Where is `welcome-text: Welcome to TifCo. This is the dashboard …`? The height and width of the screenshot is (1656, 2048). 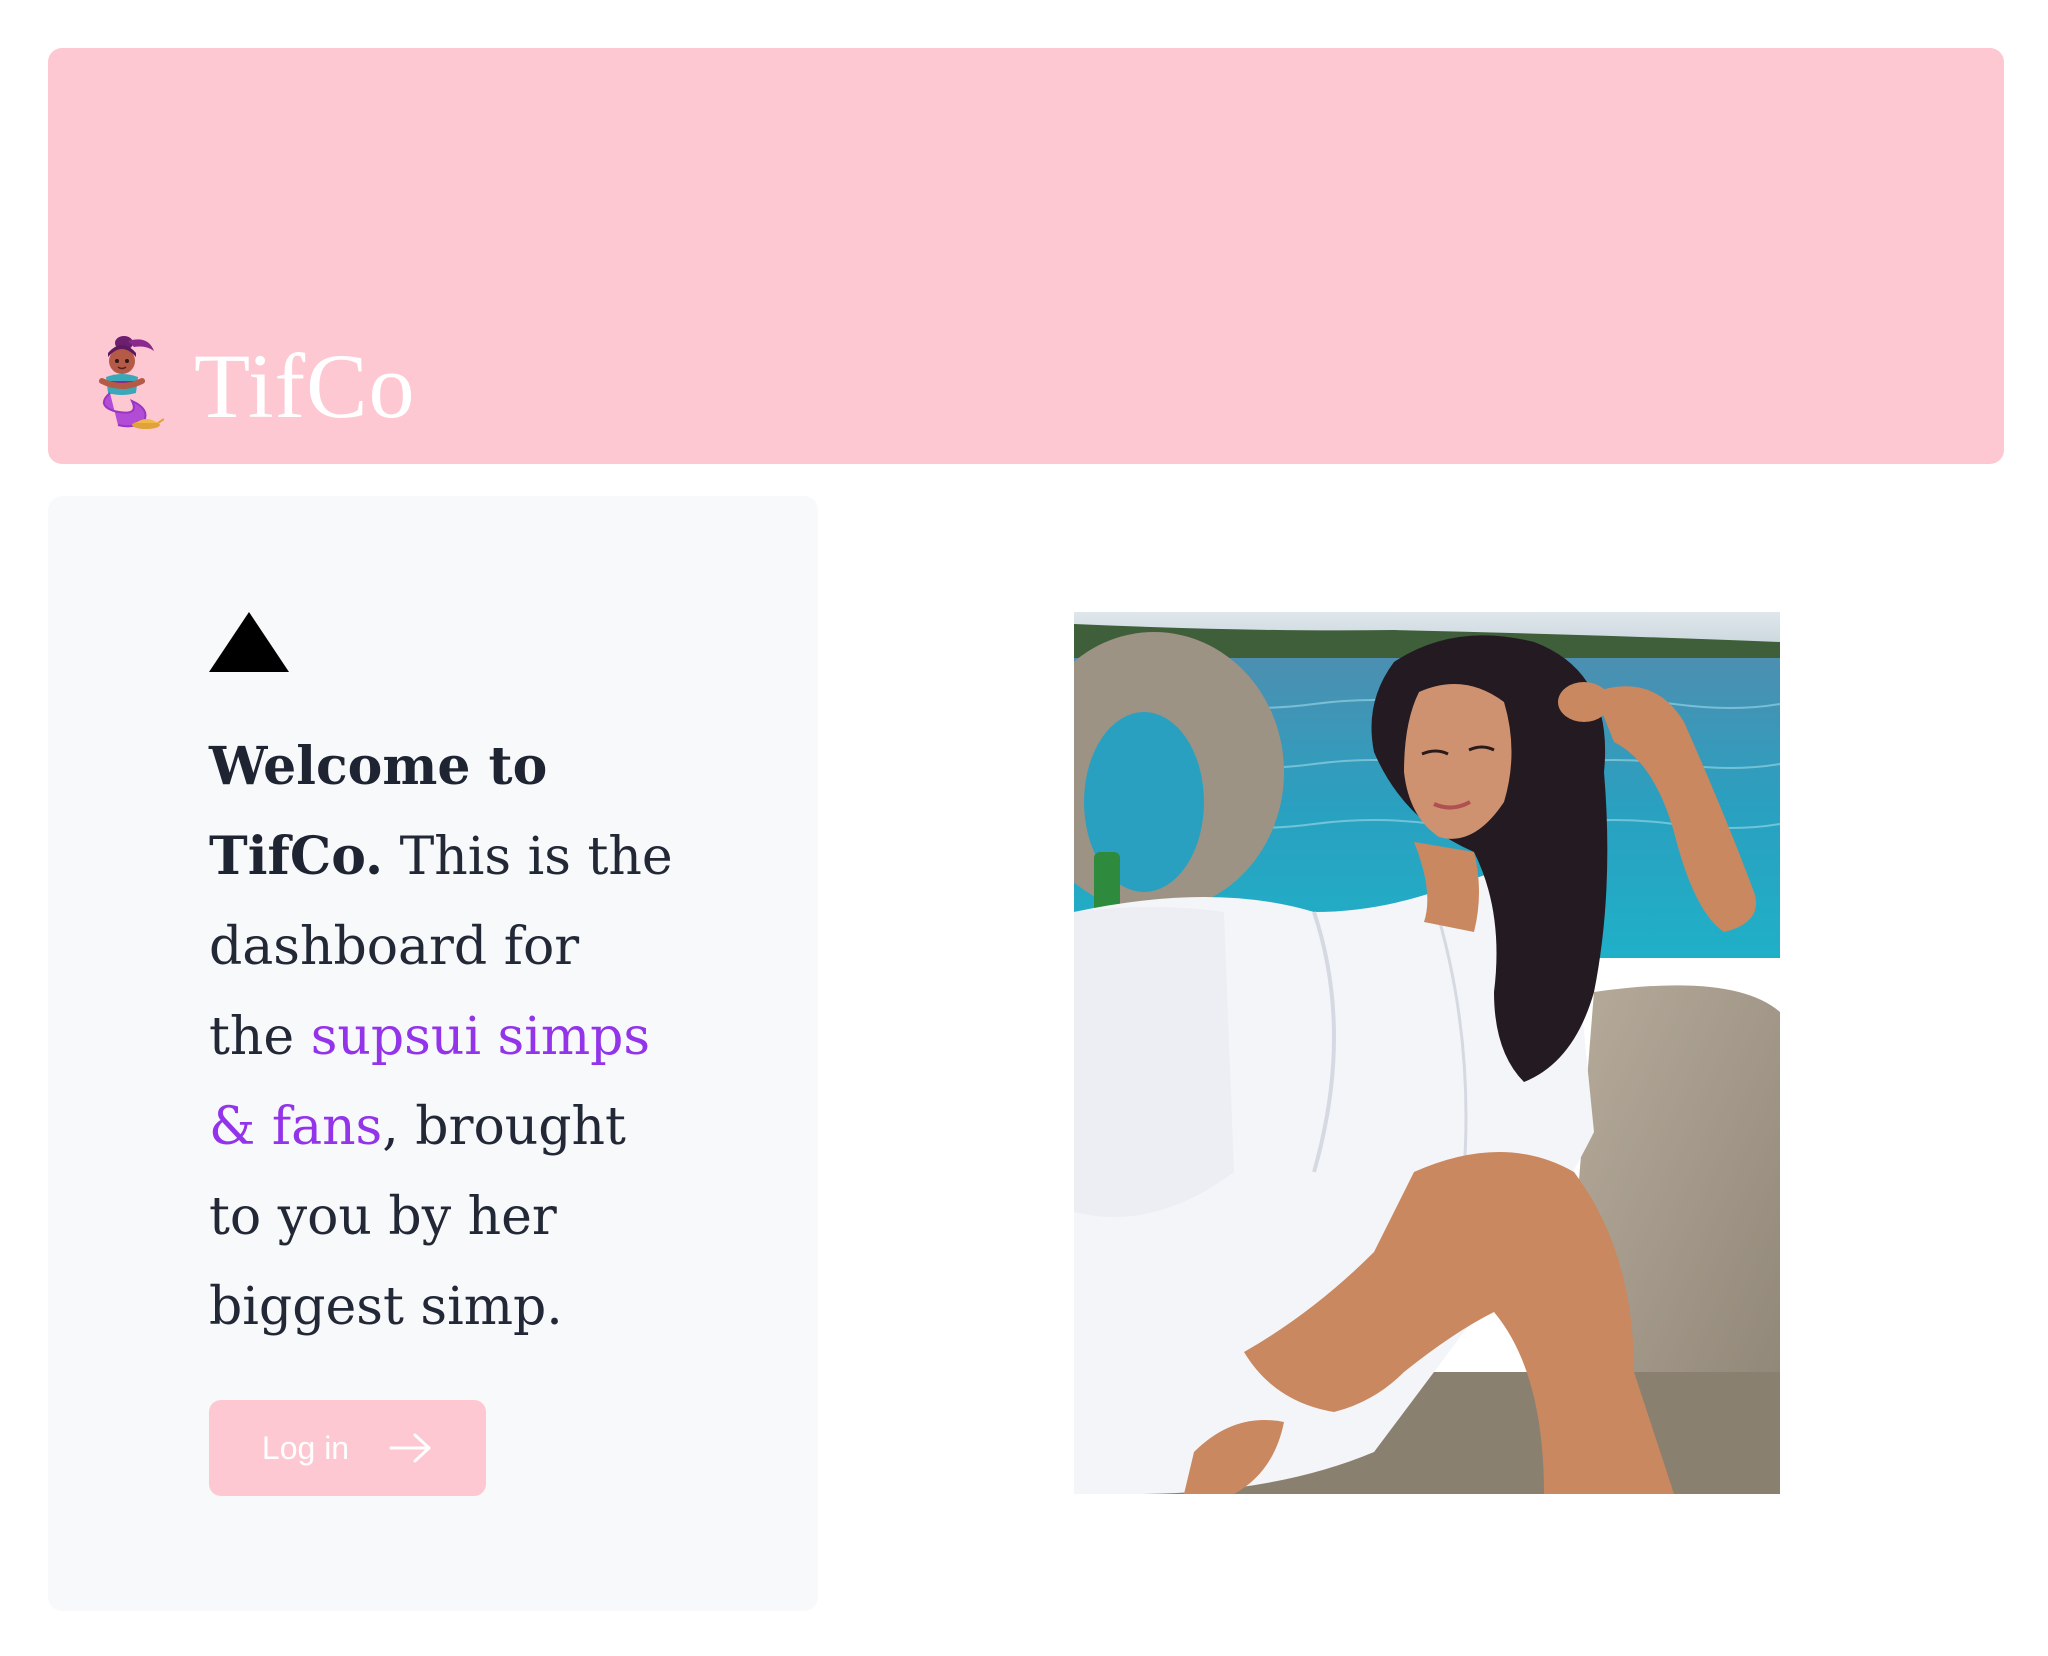 welcome-text: Welcome to TifCo. This is the dashboard … is located at coordinates (444, 1037).